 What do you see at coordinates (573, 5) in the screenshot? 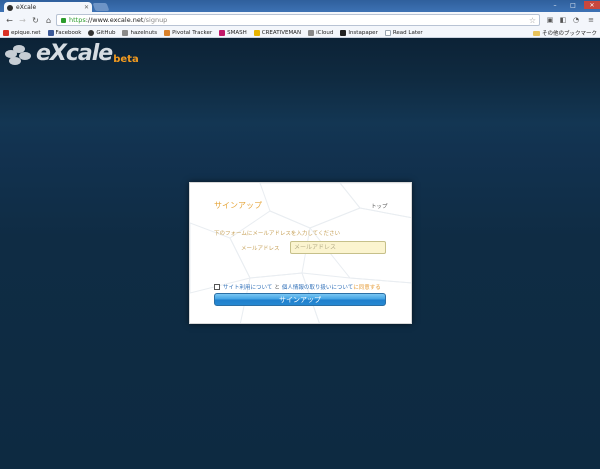
I see `maximize-icon: □` at bounding box center [573, 5].